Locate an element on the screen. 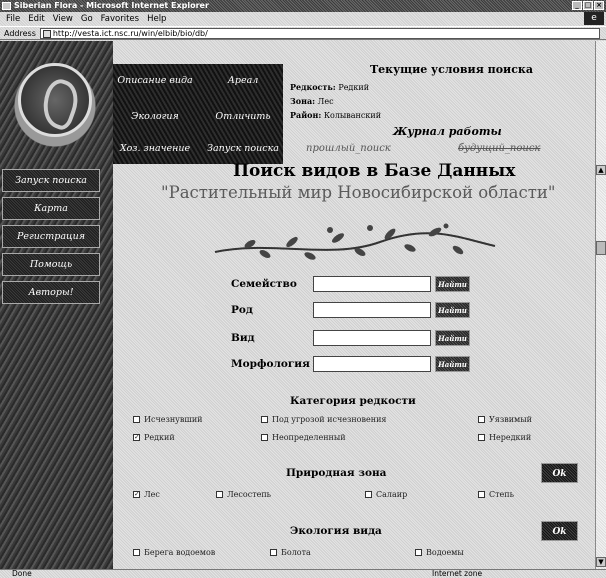 The width and height of the screenshot is (606, 578). maximize-button: □ is located at coordinates (588, 5).